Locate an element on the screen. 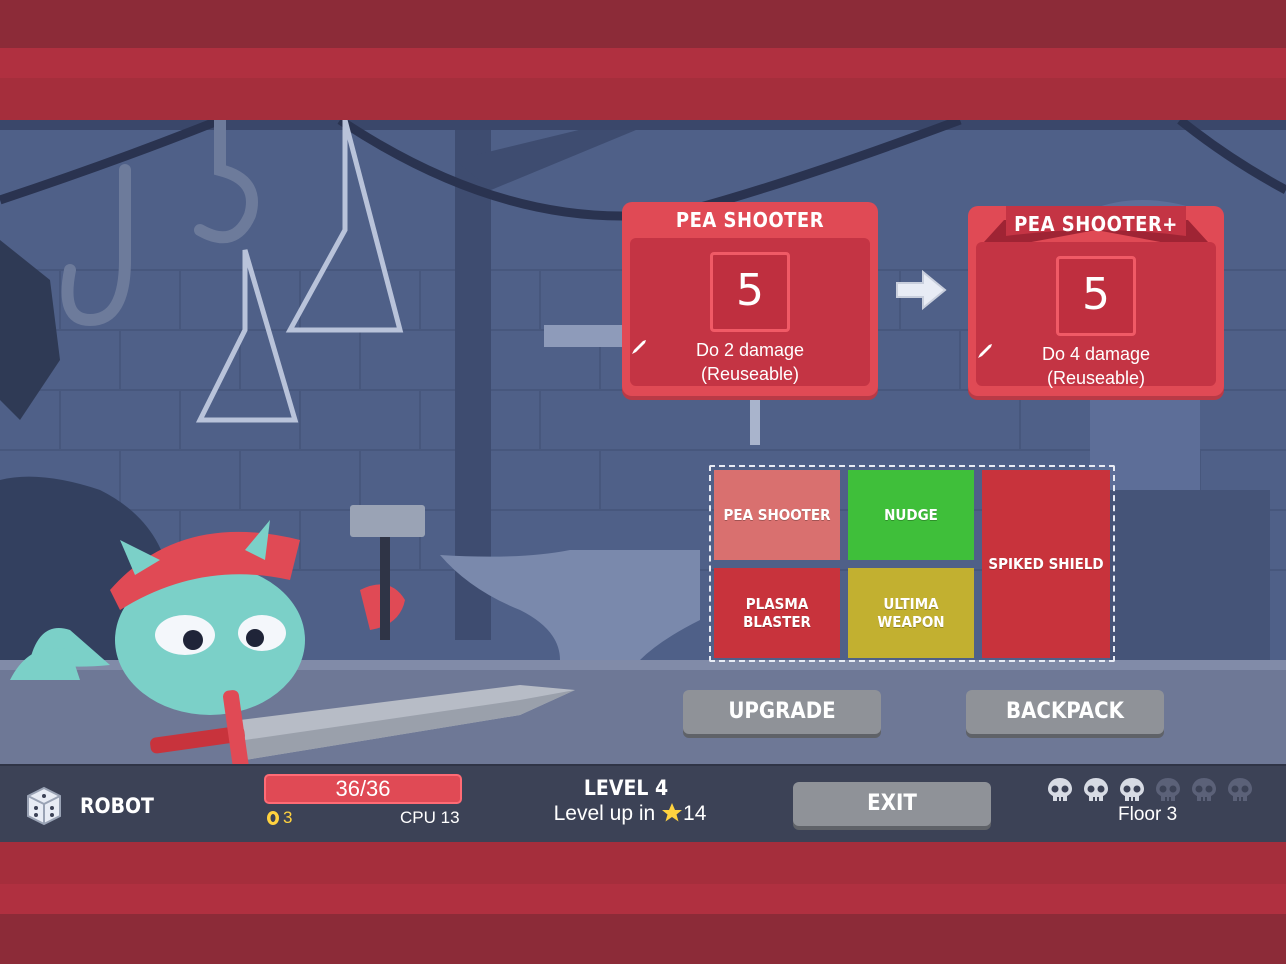  current-item-card: PEA SHOOTER 5 Do 2 damage (Reuseable) is located at coordinates (750, 299).